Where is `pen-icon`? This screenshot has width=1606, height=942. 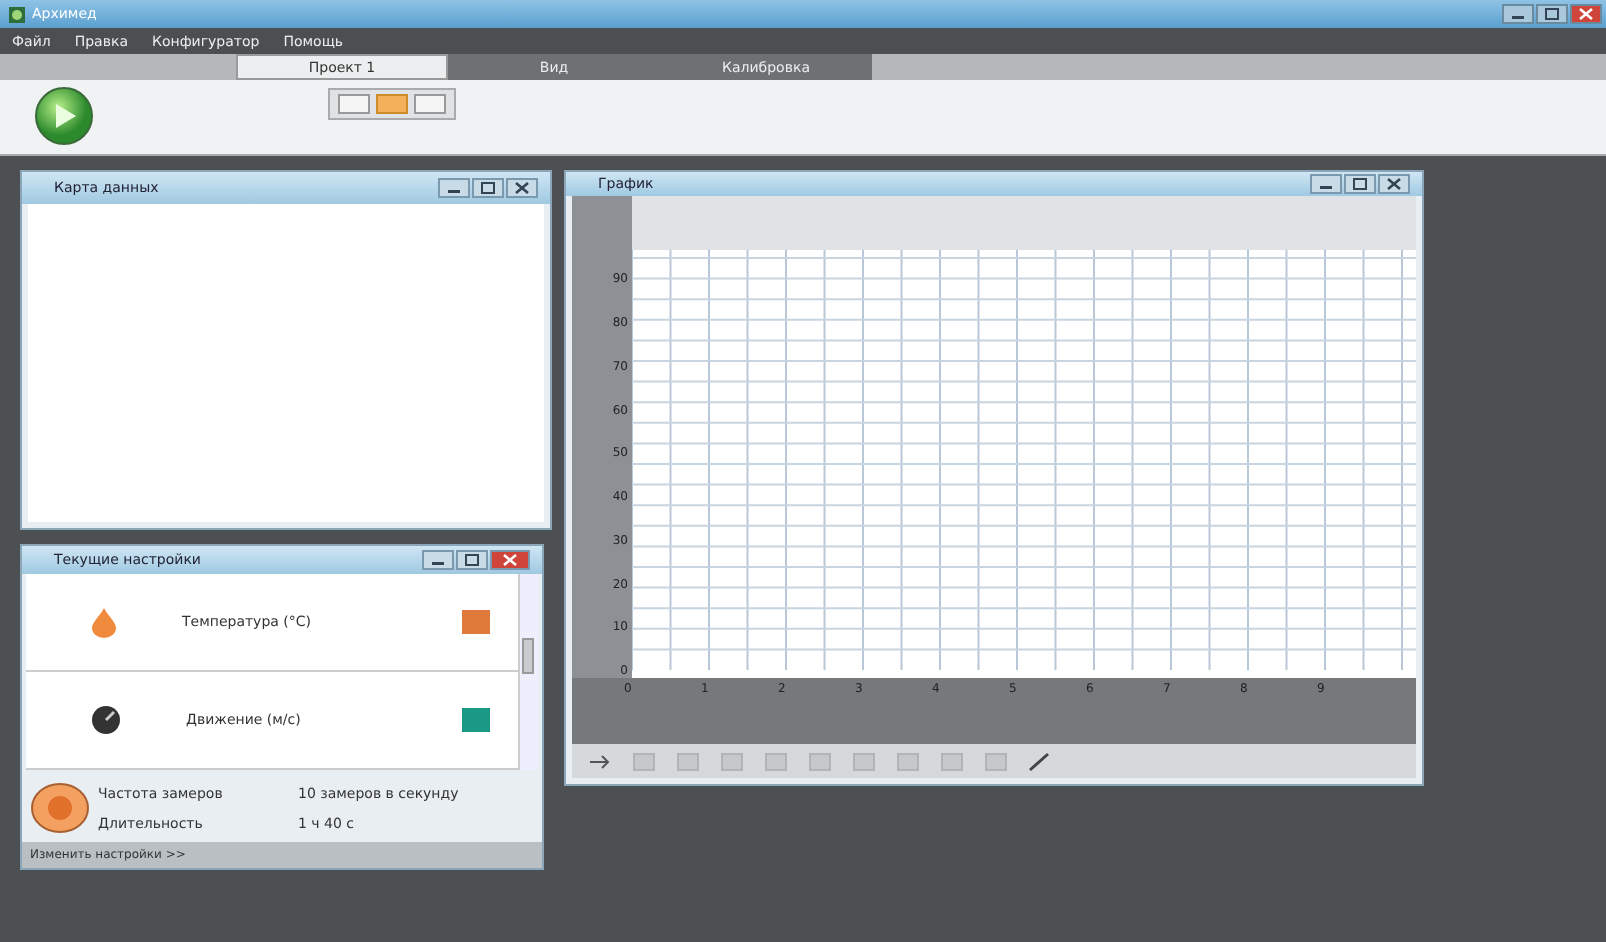 pen-icon is located at coordinates (1040, 761).